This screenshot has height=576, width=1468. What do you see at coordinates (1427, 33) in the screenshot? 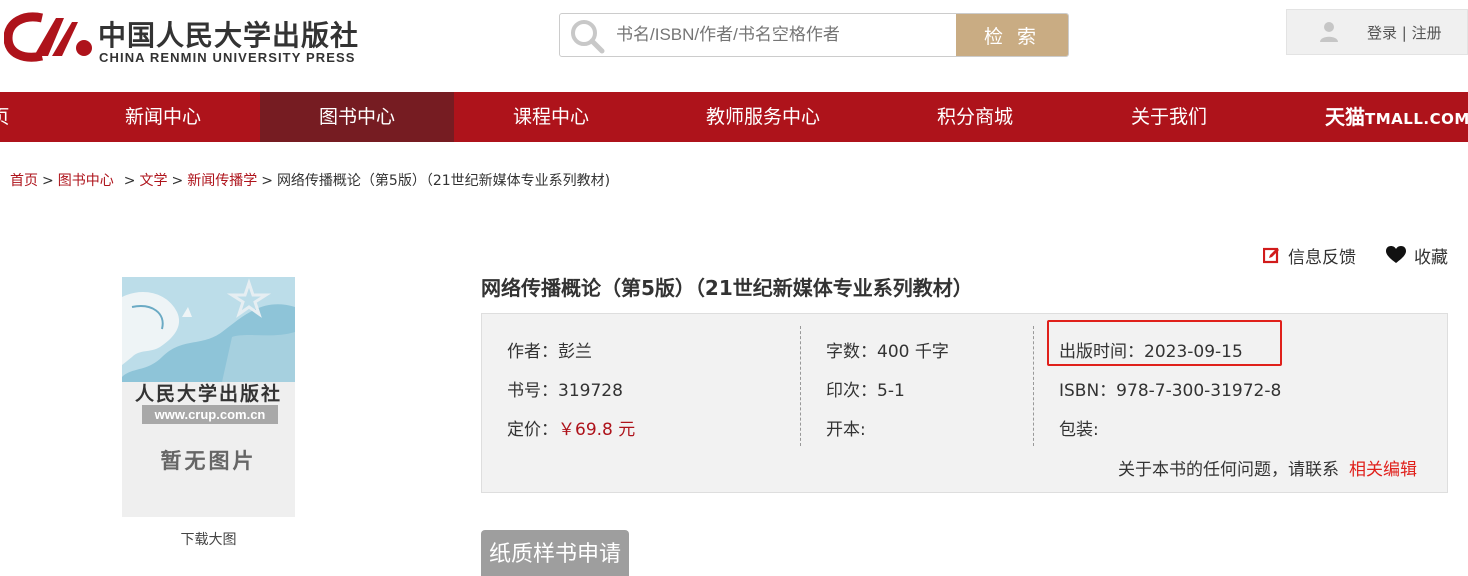
I see `register-link: 注册` at bounding box center [1427, 33].